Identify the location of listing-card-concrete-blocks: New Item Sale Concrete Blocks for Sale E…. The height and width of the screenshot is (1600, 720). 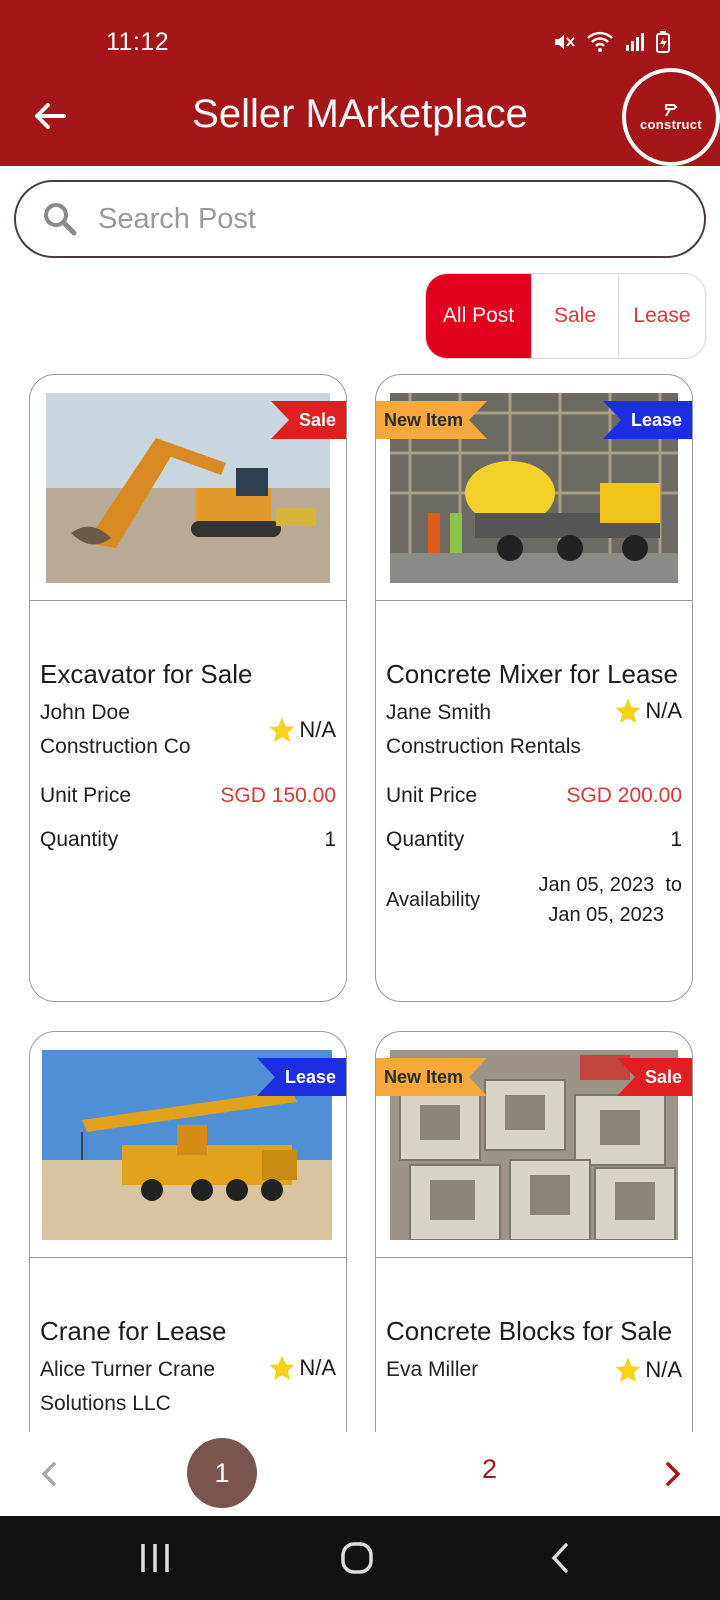
(534, 1231).